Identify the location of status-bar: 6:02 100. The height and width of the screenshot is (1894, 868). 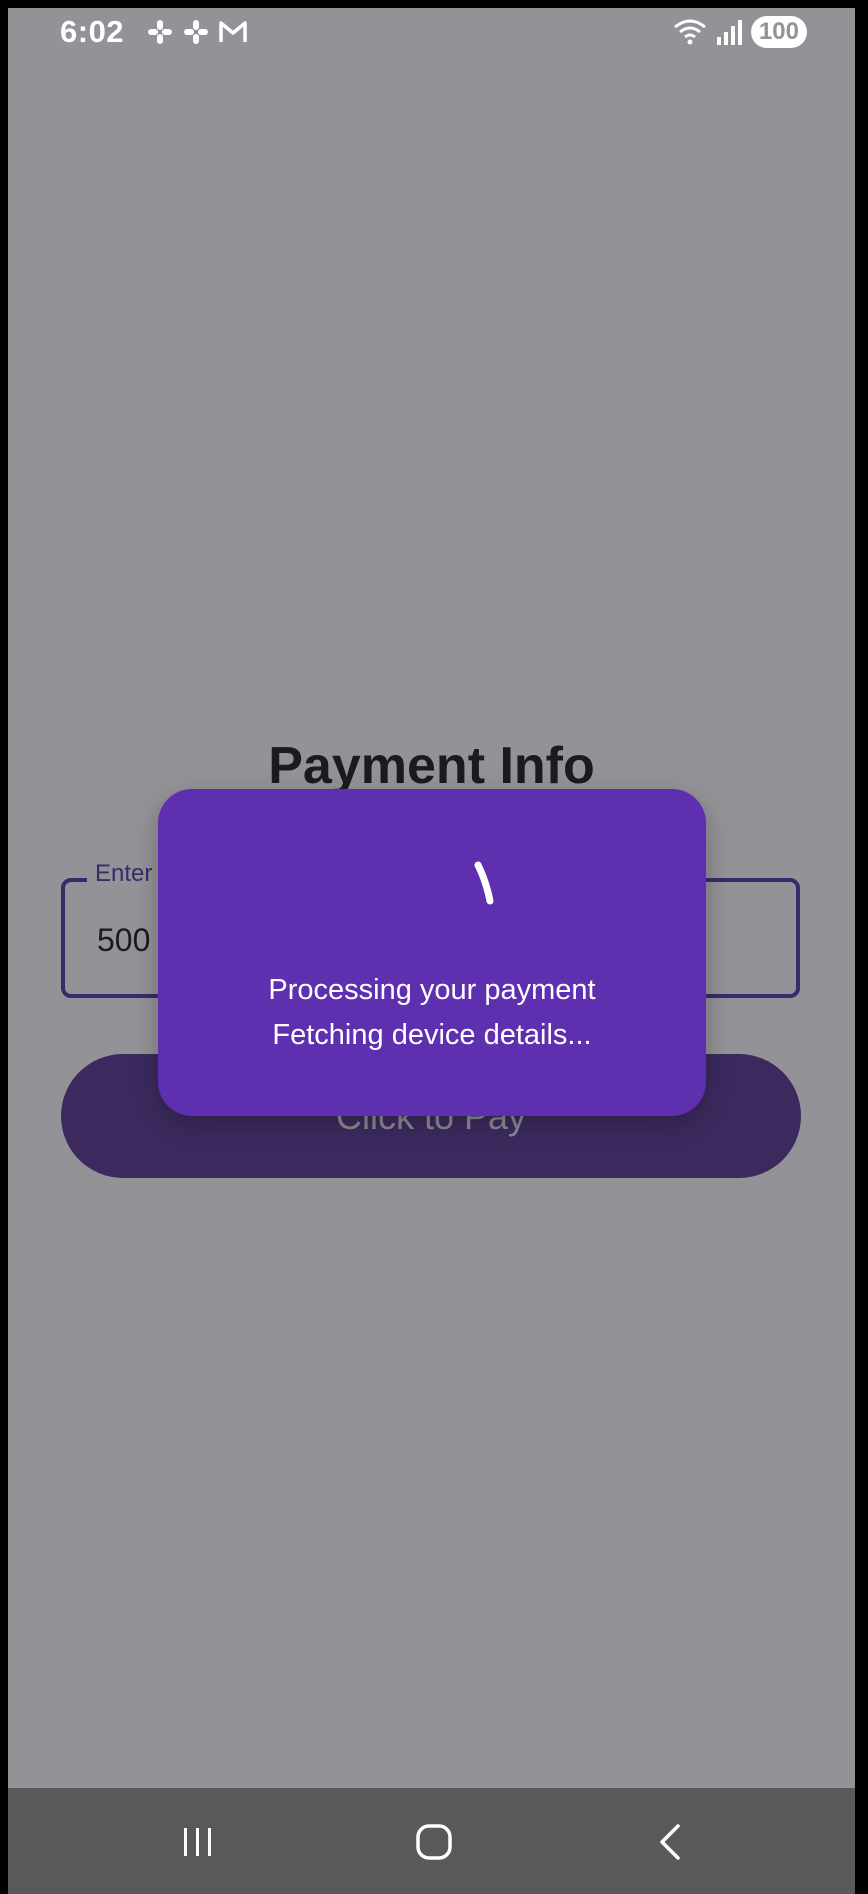
(431, 34).